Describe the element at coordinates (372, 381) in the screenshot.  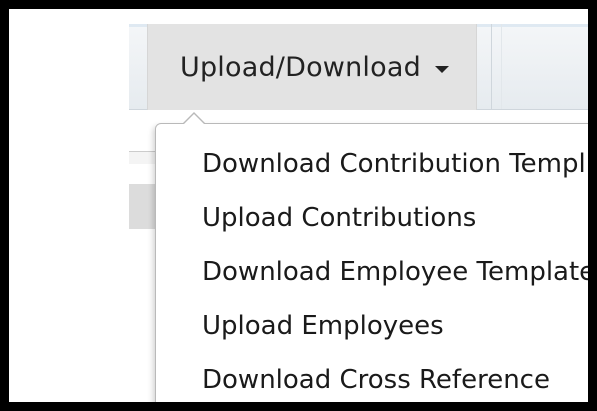
I see `menu-item-download-cross-reference: Download Cross Reference` at that location.